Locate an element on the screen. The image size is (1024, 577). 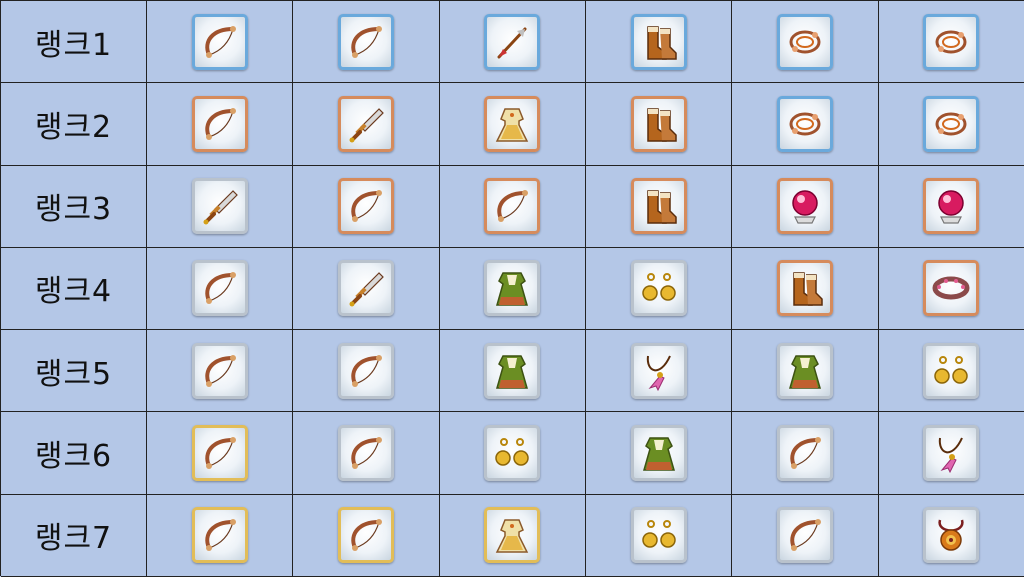
bangle-icon is located at coordinates (951, 288).